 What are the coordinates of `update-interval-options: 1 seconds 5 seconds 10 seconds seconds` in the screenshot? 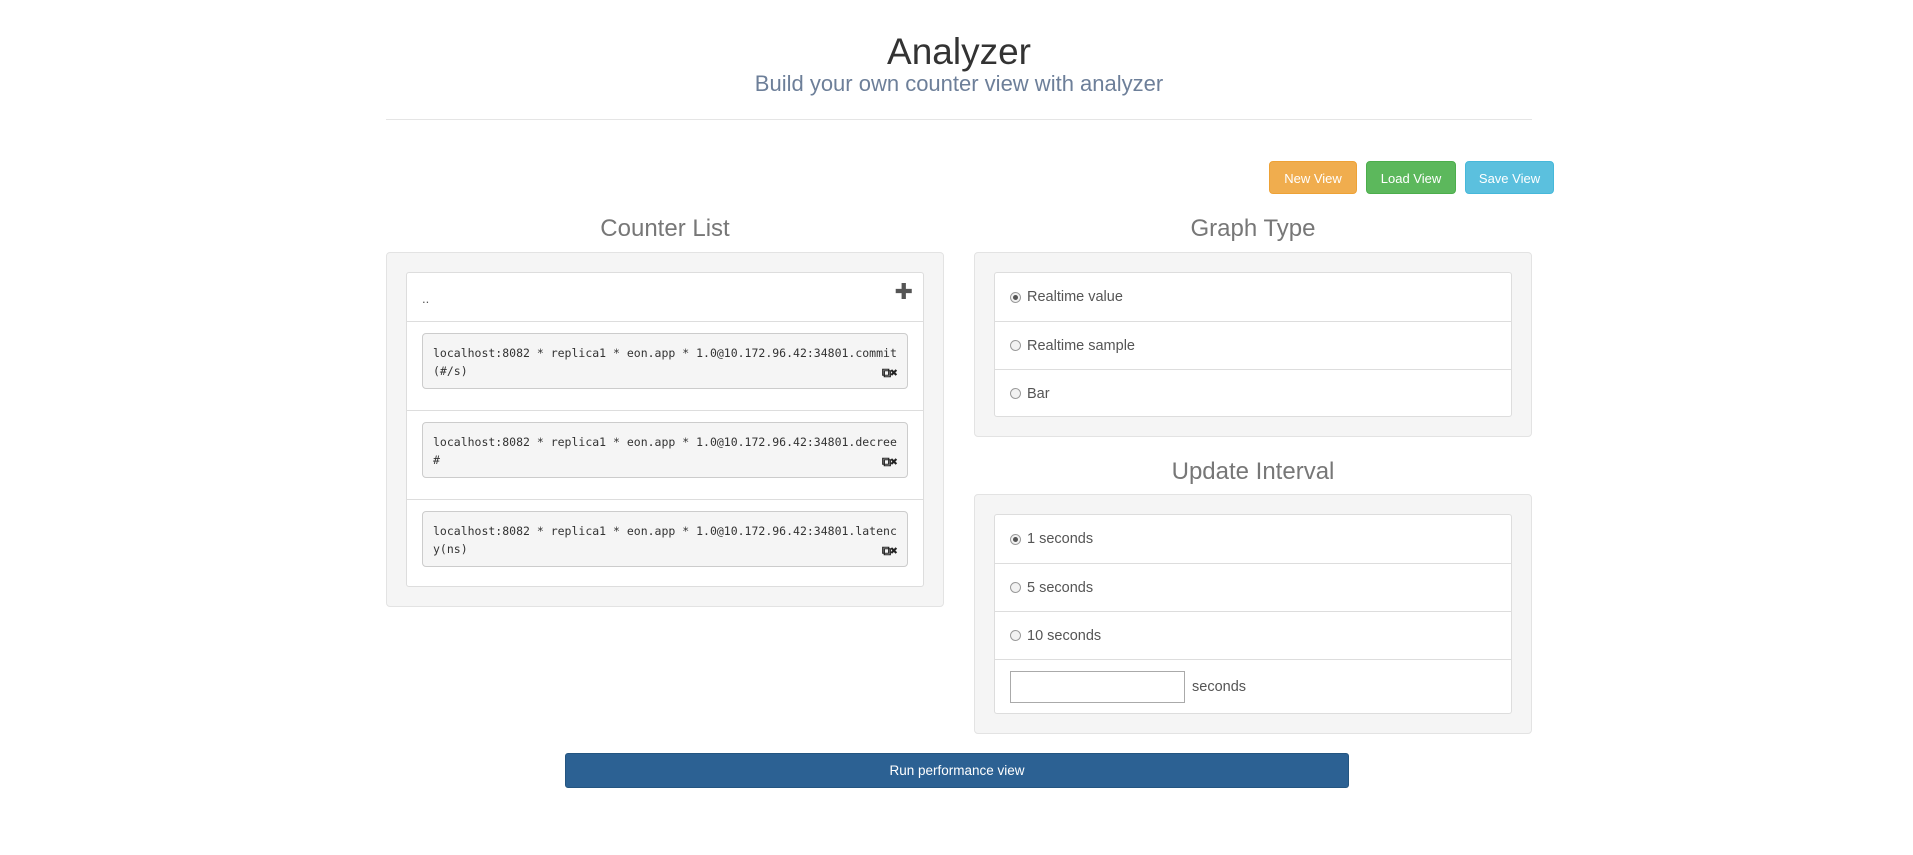 It's located at (1253, 614).